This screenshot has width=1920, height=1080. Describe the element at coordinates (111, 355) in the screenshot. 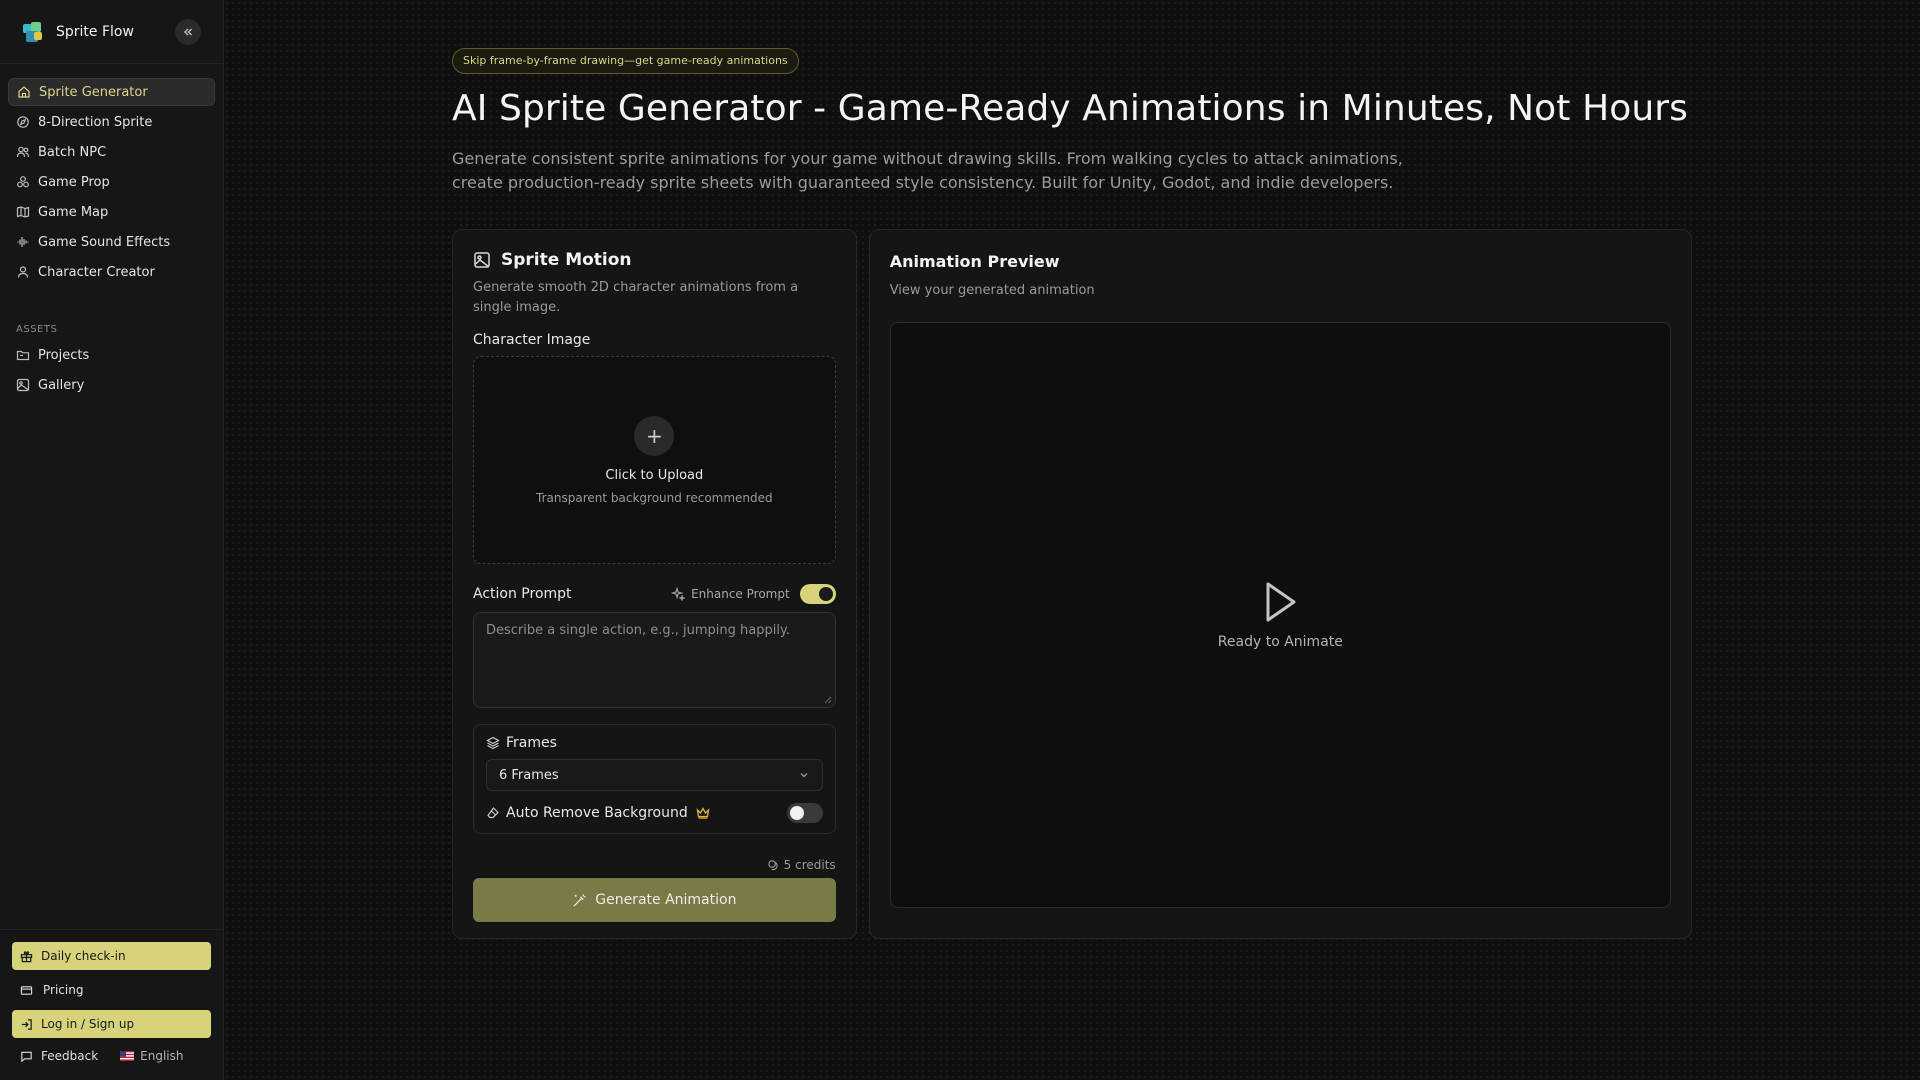

I see `nav-item-projects: Projects` at that location.